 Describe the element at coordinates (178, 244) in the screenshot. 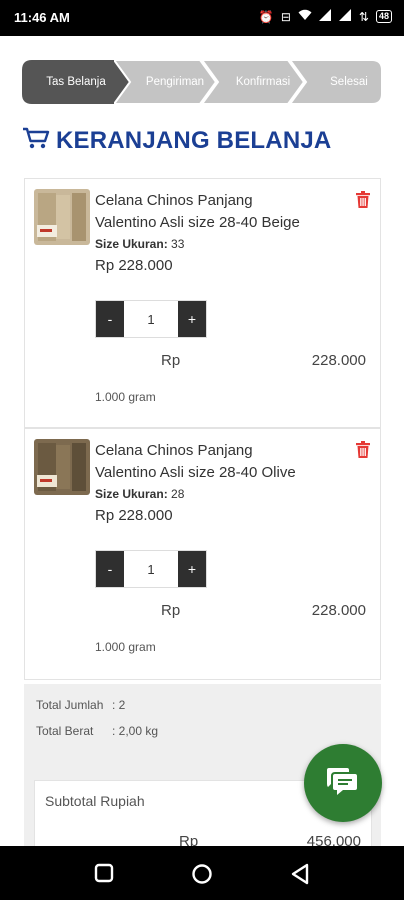

I see `size-value: 33` at that location.